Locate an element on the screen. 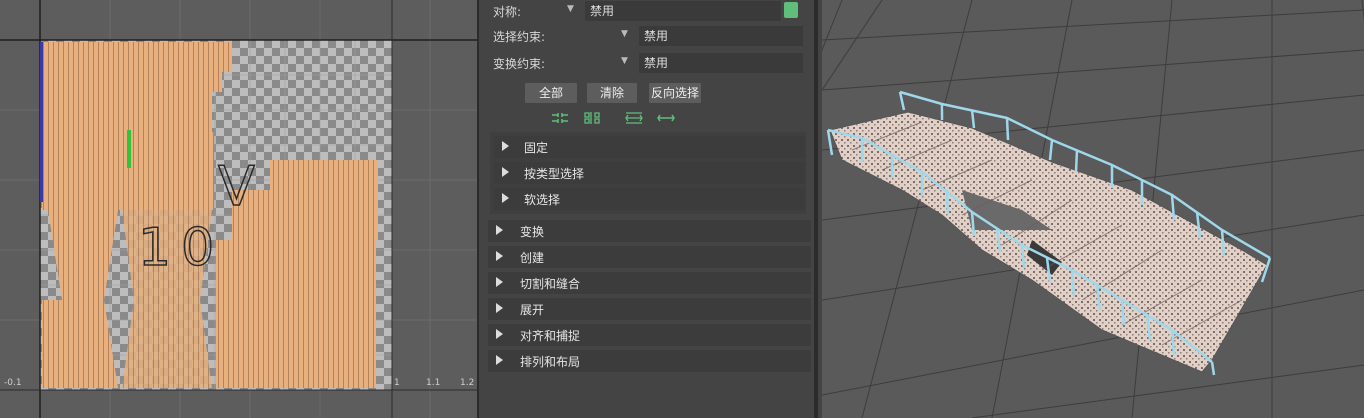 The width and height of the screenshot is (1364, 418). select-constraint-row: 选择约束: ▼ 禁用 is located at coordinates (646, 36).